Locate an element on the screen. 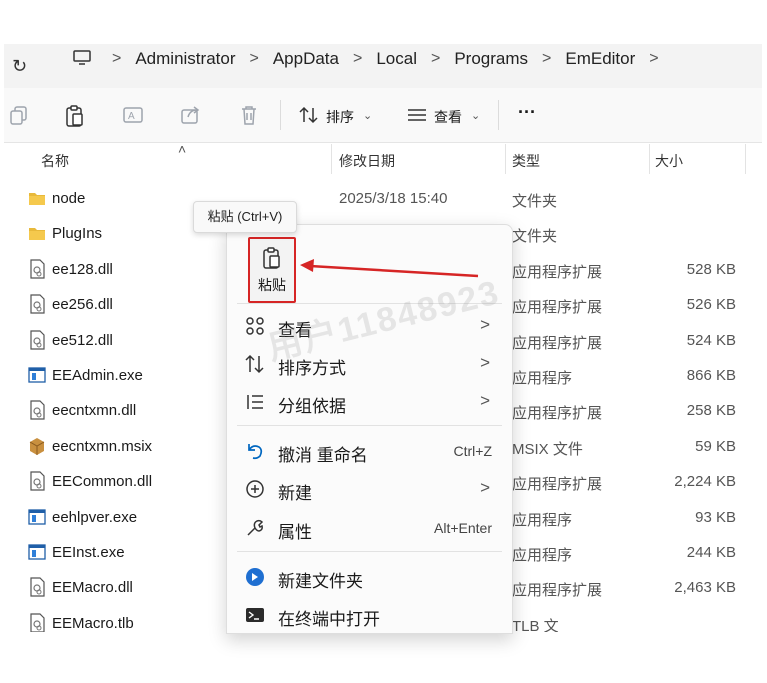 This screenshot has height=683, width=767. file-size: 59 KB is located at coordinates (715, 446).